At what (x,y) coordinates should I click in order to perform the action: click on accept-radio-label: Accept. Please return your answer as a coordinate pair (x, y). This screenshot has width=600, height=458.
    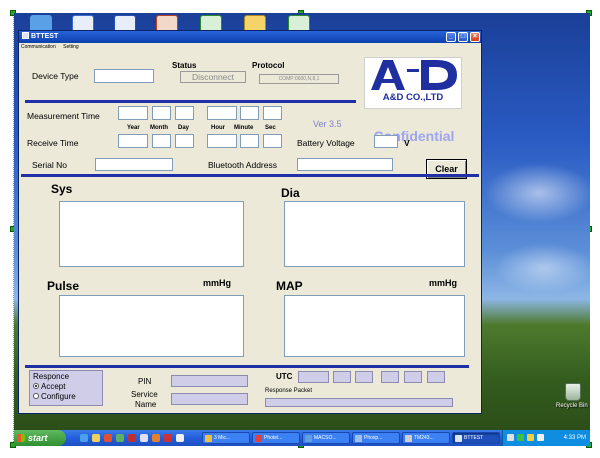
    Looking at the image, I should click on (53, 386).